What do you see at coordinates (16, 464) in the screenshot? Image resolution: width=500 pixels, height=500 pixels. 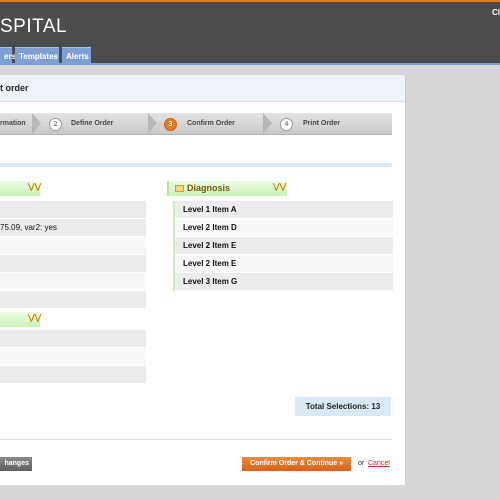 I see `save-changes-button: hanges` at bounding box center [16, 464].